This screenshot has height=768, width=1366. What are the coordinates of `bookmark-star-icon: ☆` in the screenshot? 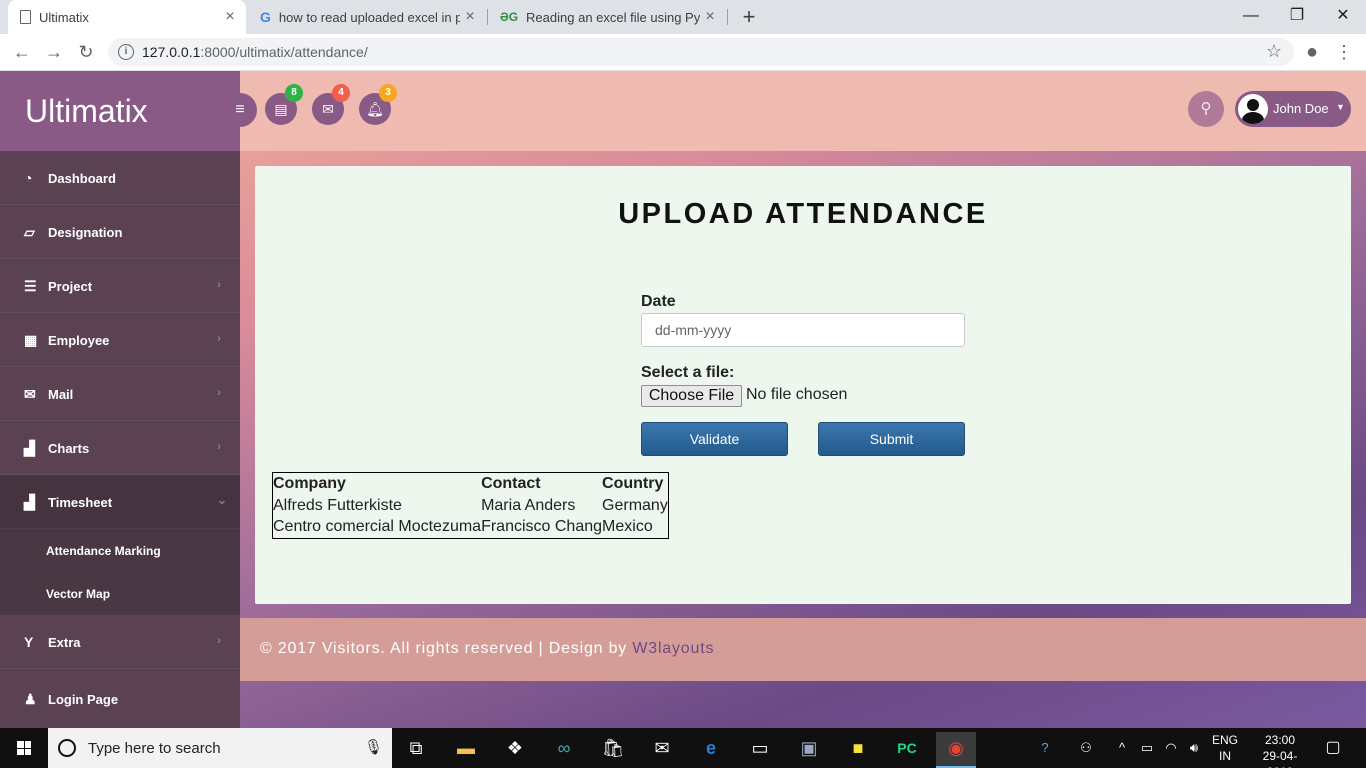 It's located at (1274, 51).